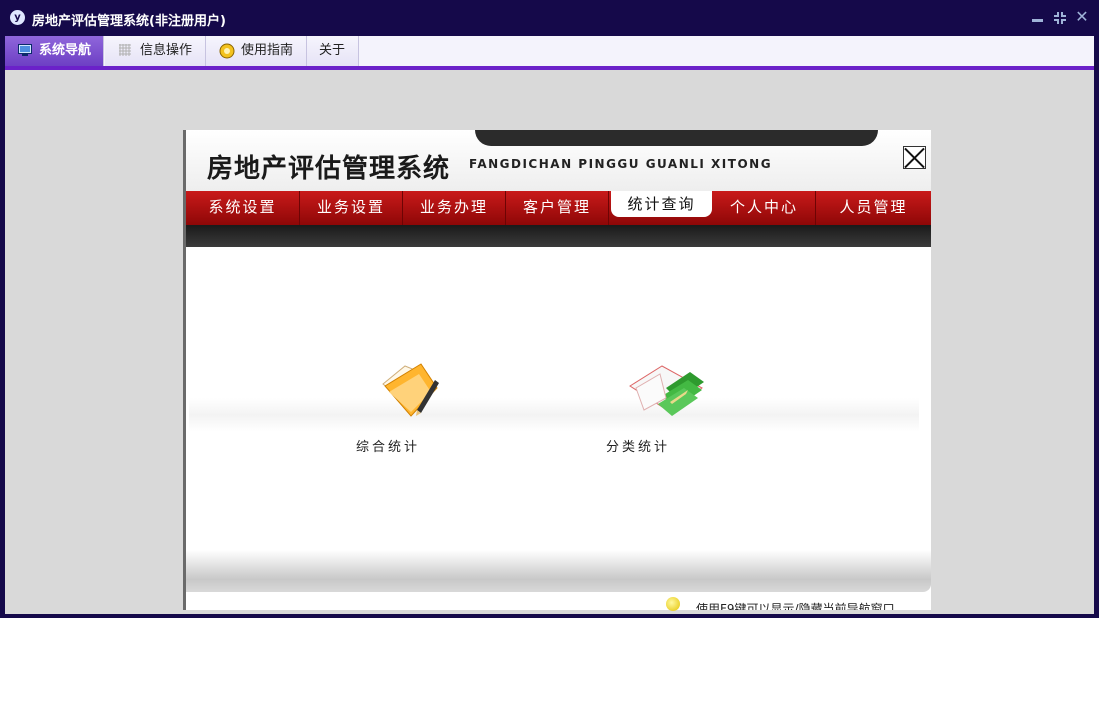  What do you see at coordinates (416, 445) in the screenshot?
I see `comprehensive-statistics-label: 综合统计` at bounding box center [416, 445].